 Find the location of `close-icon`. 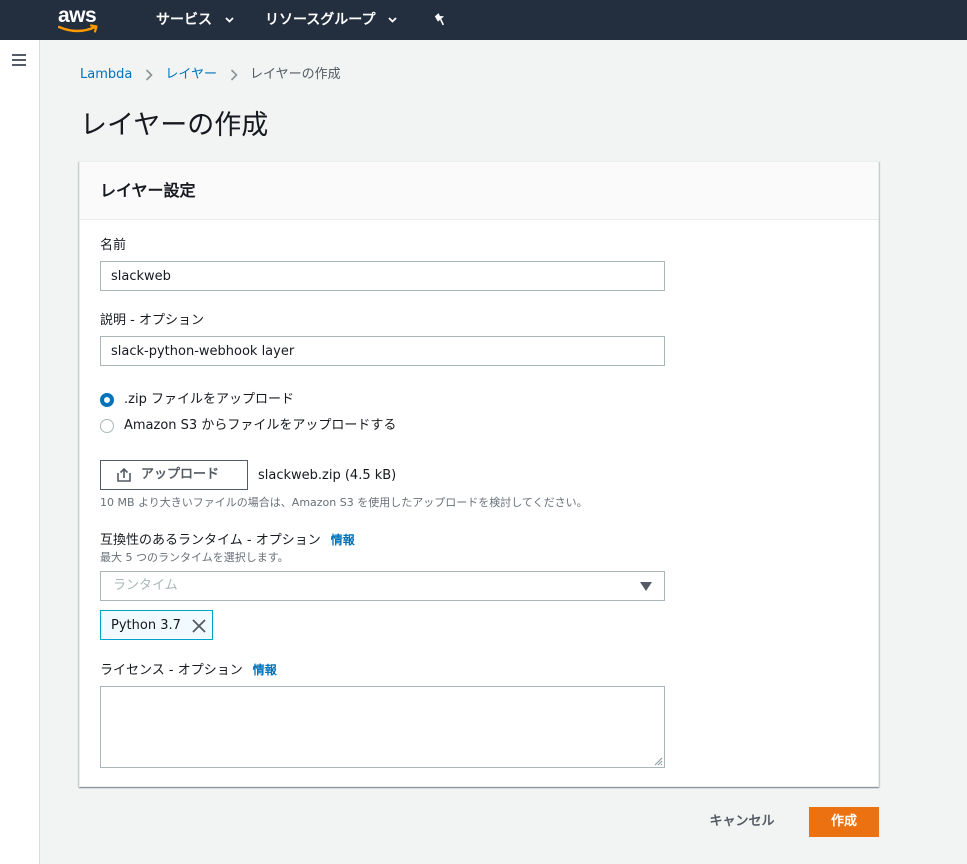

close-icon is located at coordinates (199, 626).